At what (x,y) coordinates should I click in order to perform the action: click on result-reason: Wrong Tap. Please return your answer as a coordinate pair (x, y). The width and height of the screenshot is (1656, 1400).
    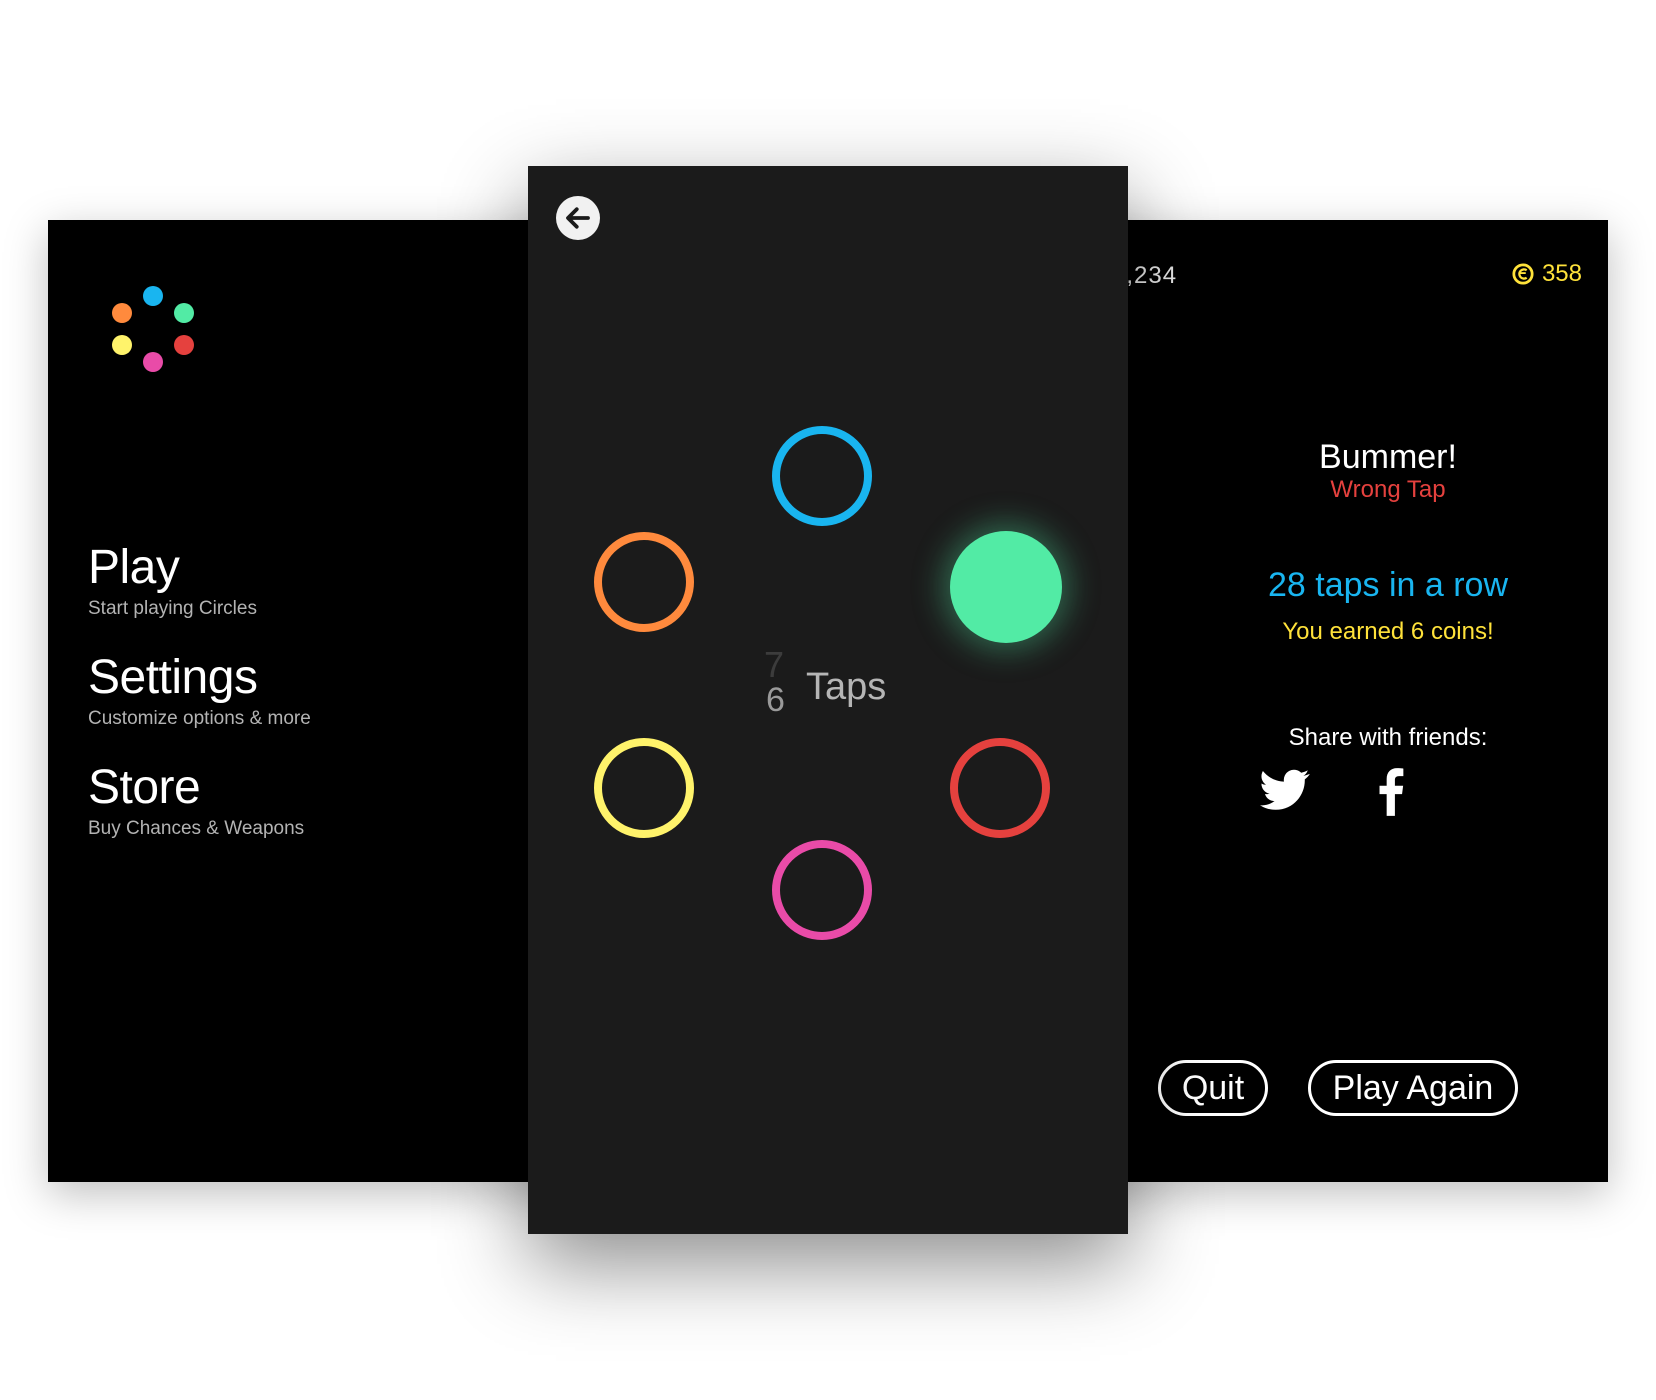
    Looking at the image, I should click on (1388, 489).